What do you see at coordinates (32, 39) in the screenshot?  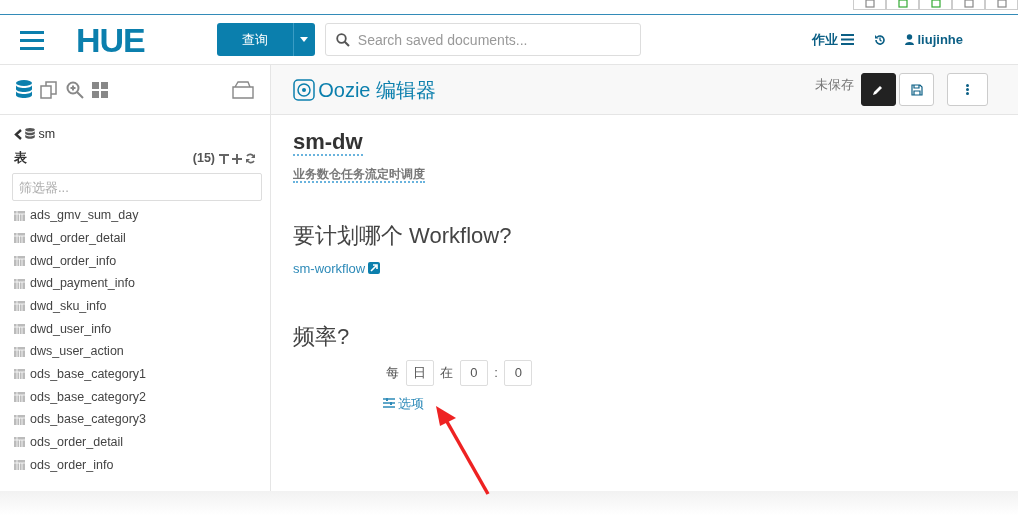 I see `menu-icon` at bounding box center [32, 39].